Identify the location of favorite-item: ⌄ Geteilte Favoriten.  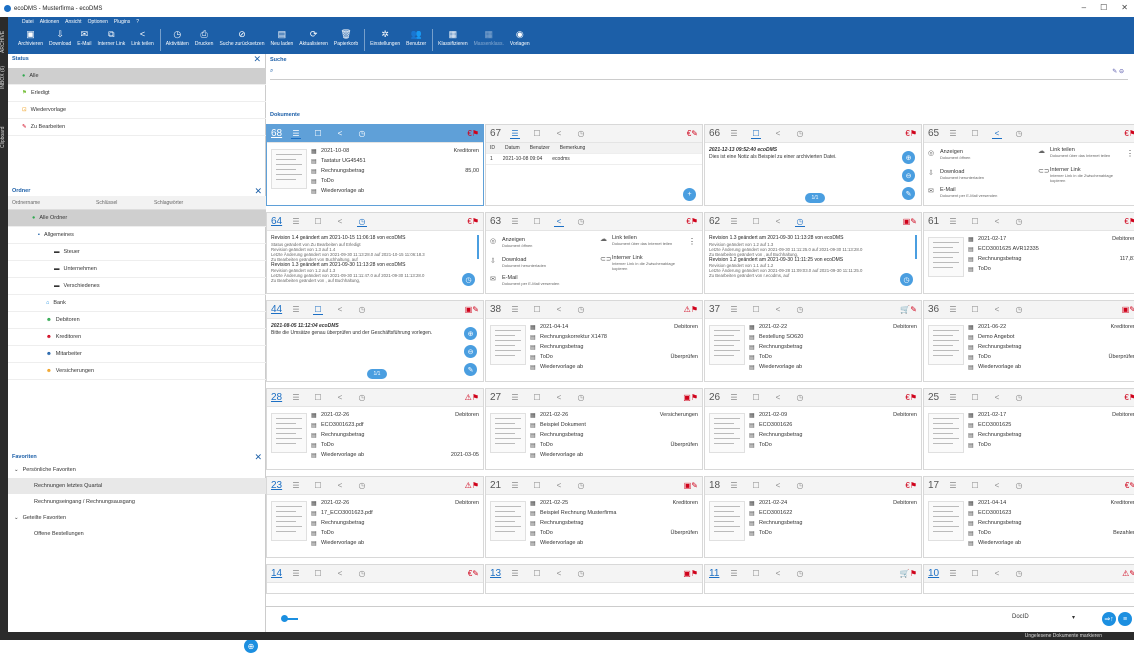
(137, 518).